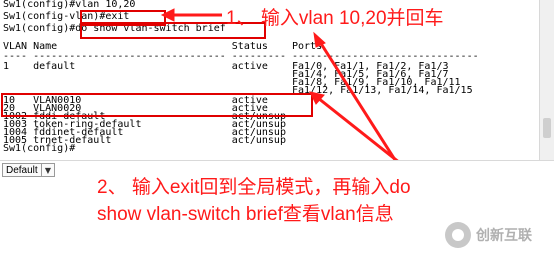 This screenshot has width=554, height=260. Describe the element at coordinates (458, 235) in the screenshot. I see `brand-logo-icon` at that location.